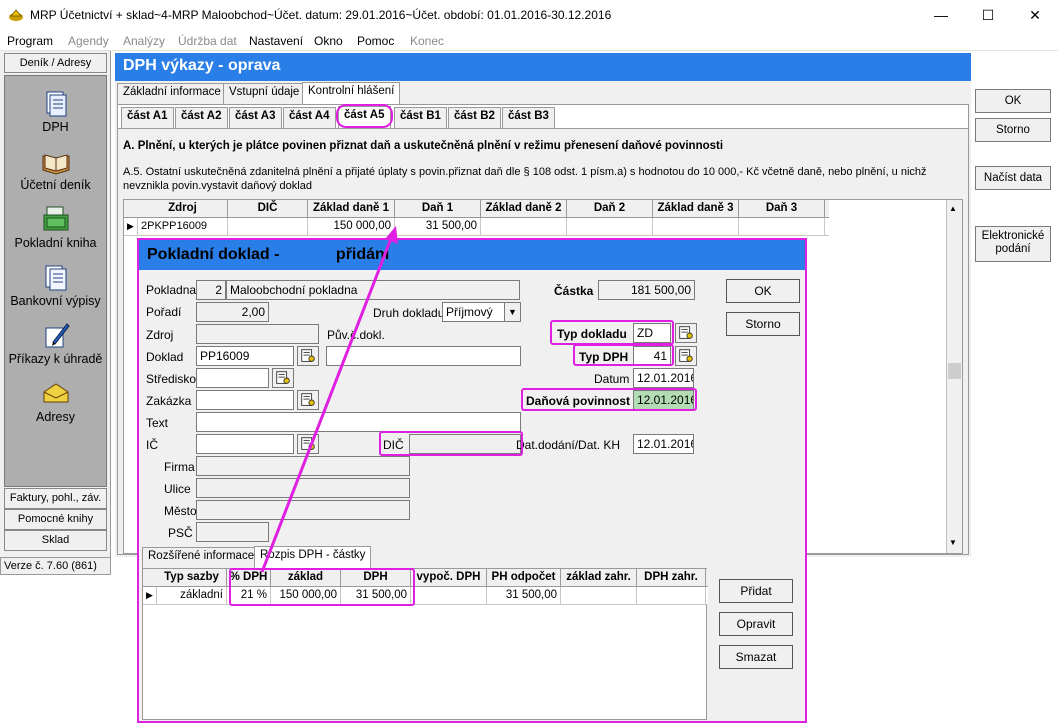  Describe the element at coordinates (524, 577) in the screenshot. I see `col-ph-odpocet: PH odpočet` at that location.